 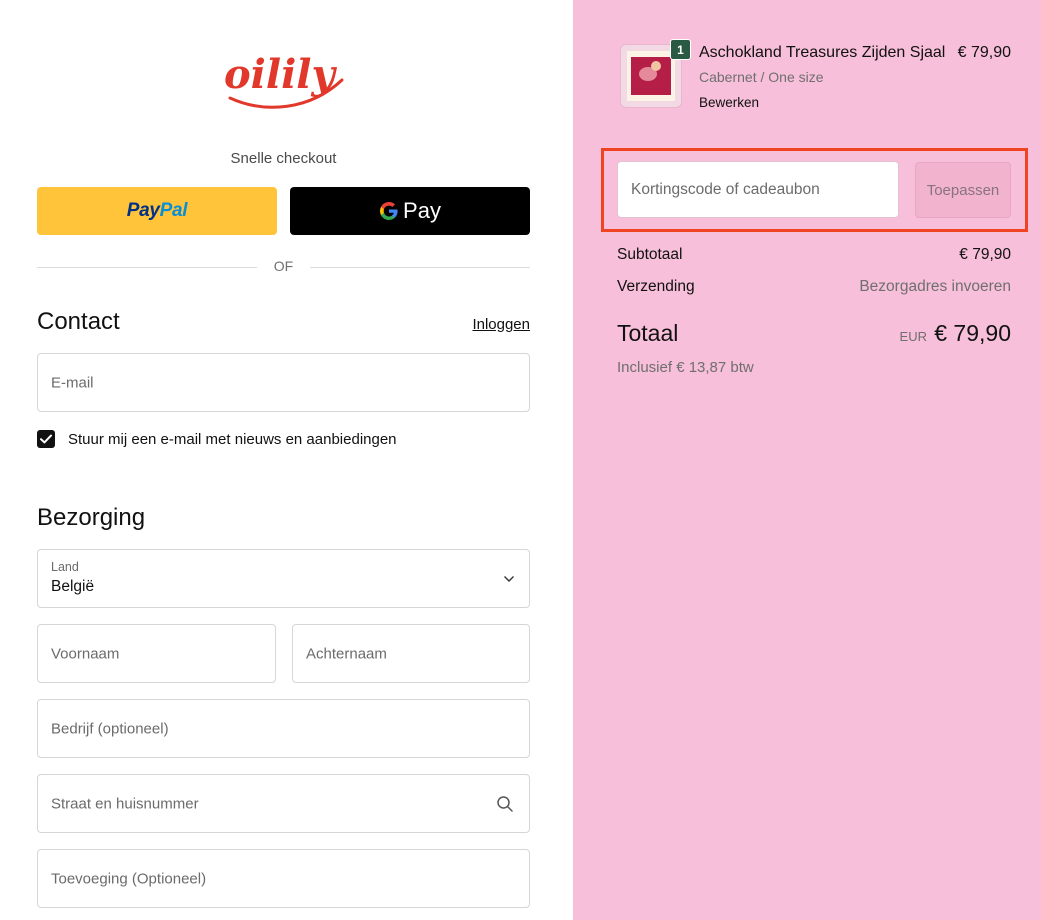 What do you see at coordinates (85, 653) in the screenshot?
I see `first-name-placeholder: Voornaam` at bounding box center [85, 653].